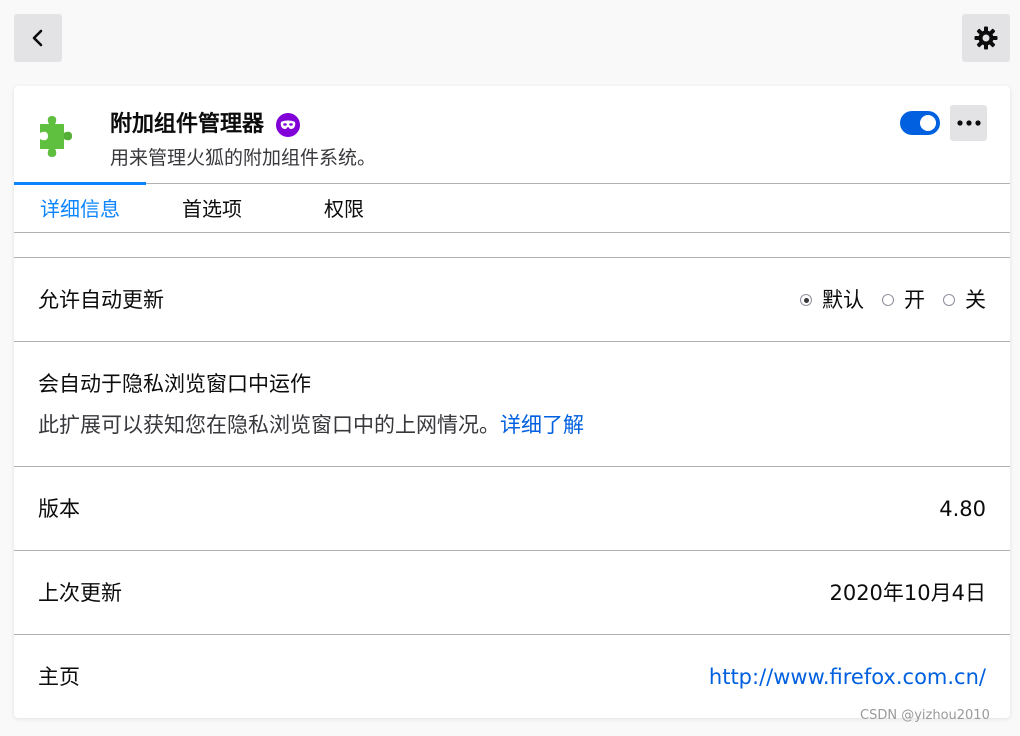 Image resolution: width=1020 pixels, height=736 pixels. I want to click on extension-description: 用来管理火狐的附加组件系统。, so click(243, 158).